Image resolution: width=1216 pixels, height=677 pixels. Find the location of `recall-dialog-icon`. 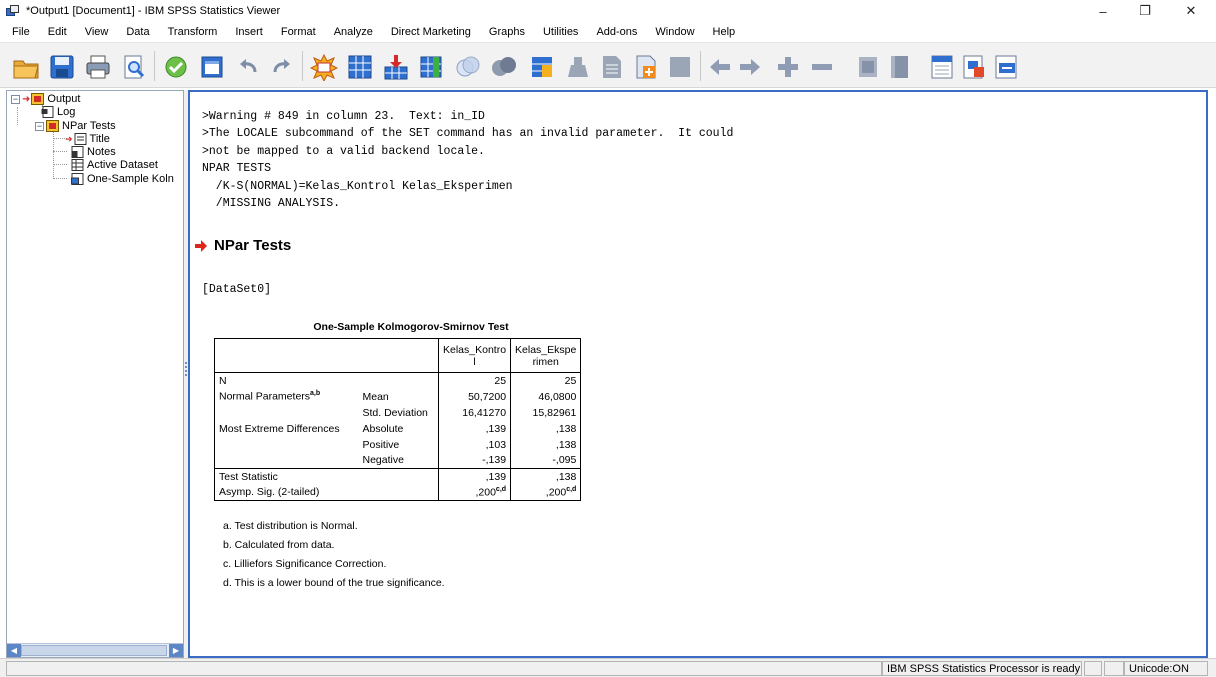

recall-dialog-icon is located at coordinates (212, 67).